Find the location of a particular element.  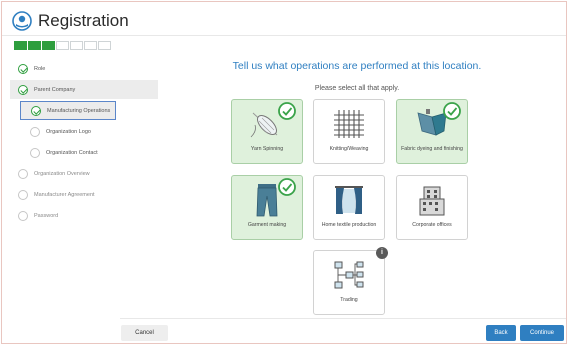

step-label: Role is located at coordinates (40, 68).